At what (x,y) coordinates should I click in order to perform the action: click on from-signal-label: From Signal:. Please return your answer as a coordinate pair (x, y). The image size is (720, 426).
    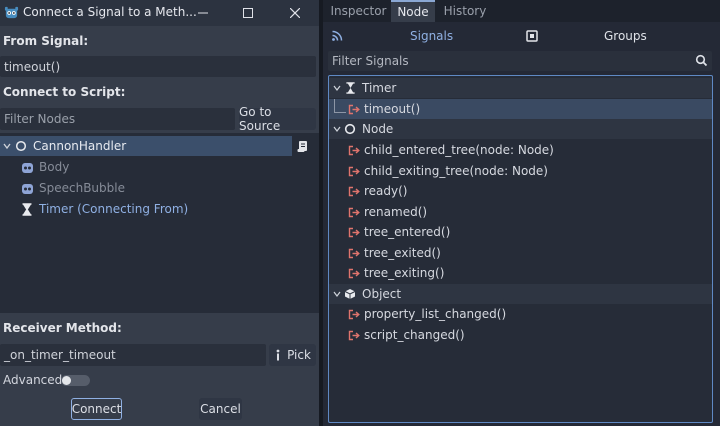
    Looking at the image, I should click on (46, 41).